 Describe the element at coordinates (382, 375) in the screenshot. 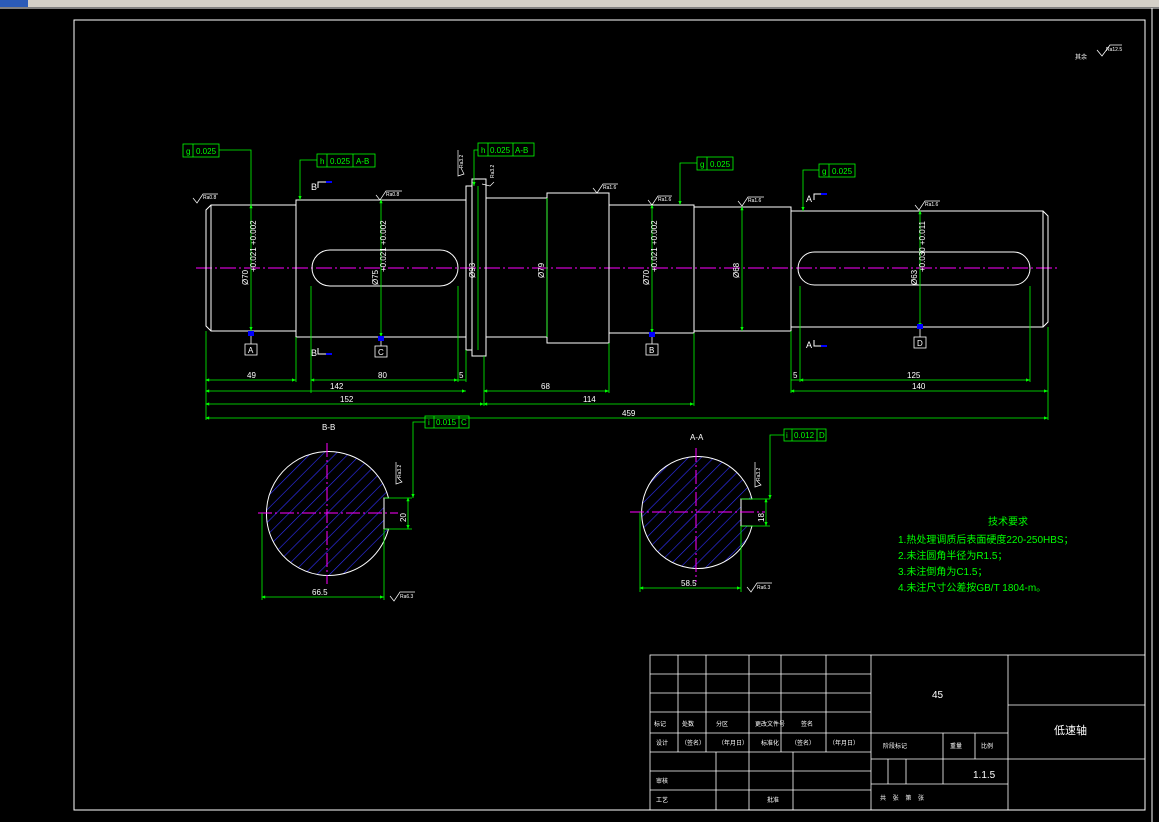

I see `dim-value: 80` at that location.